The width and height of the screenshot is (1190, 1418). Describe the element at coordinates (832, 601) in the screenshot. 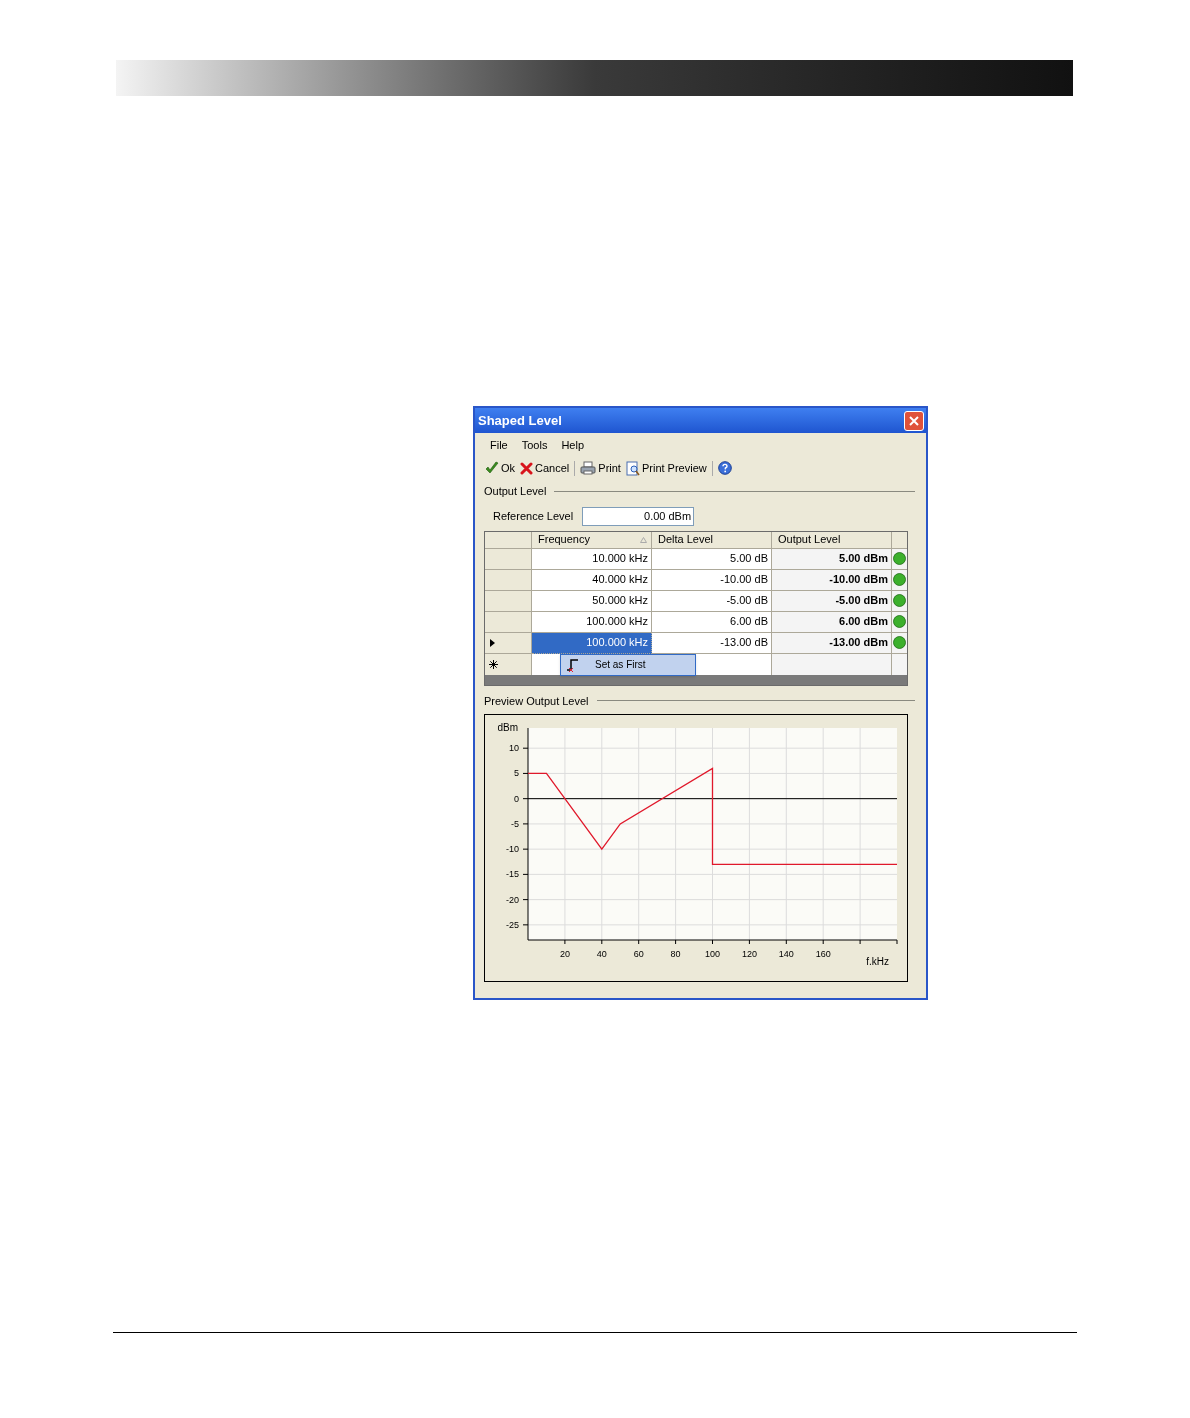

I see `table-cell: -5.00 dBm` at that location.